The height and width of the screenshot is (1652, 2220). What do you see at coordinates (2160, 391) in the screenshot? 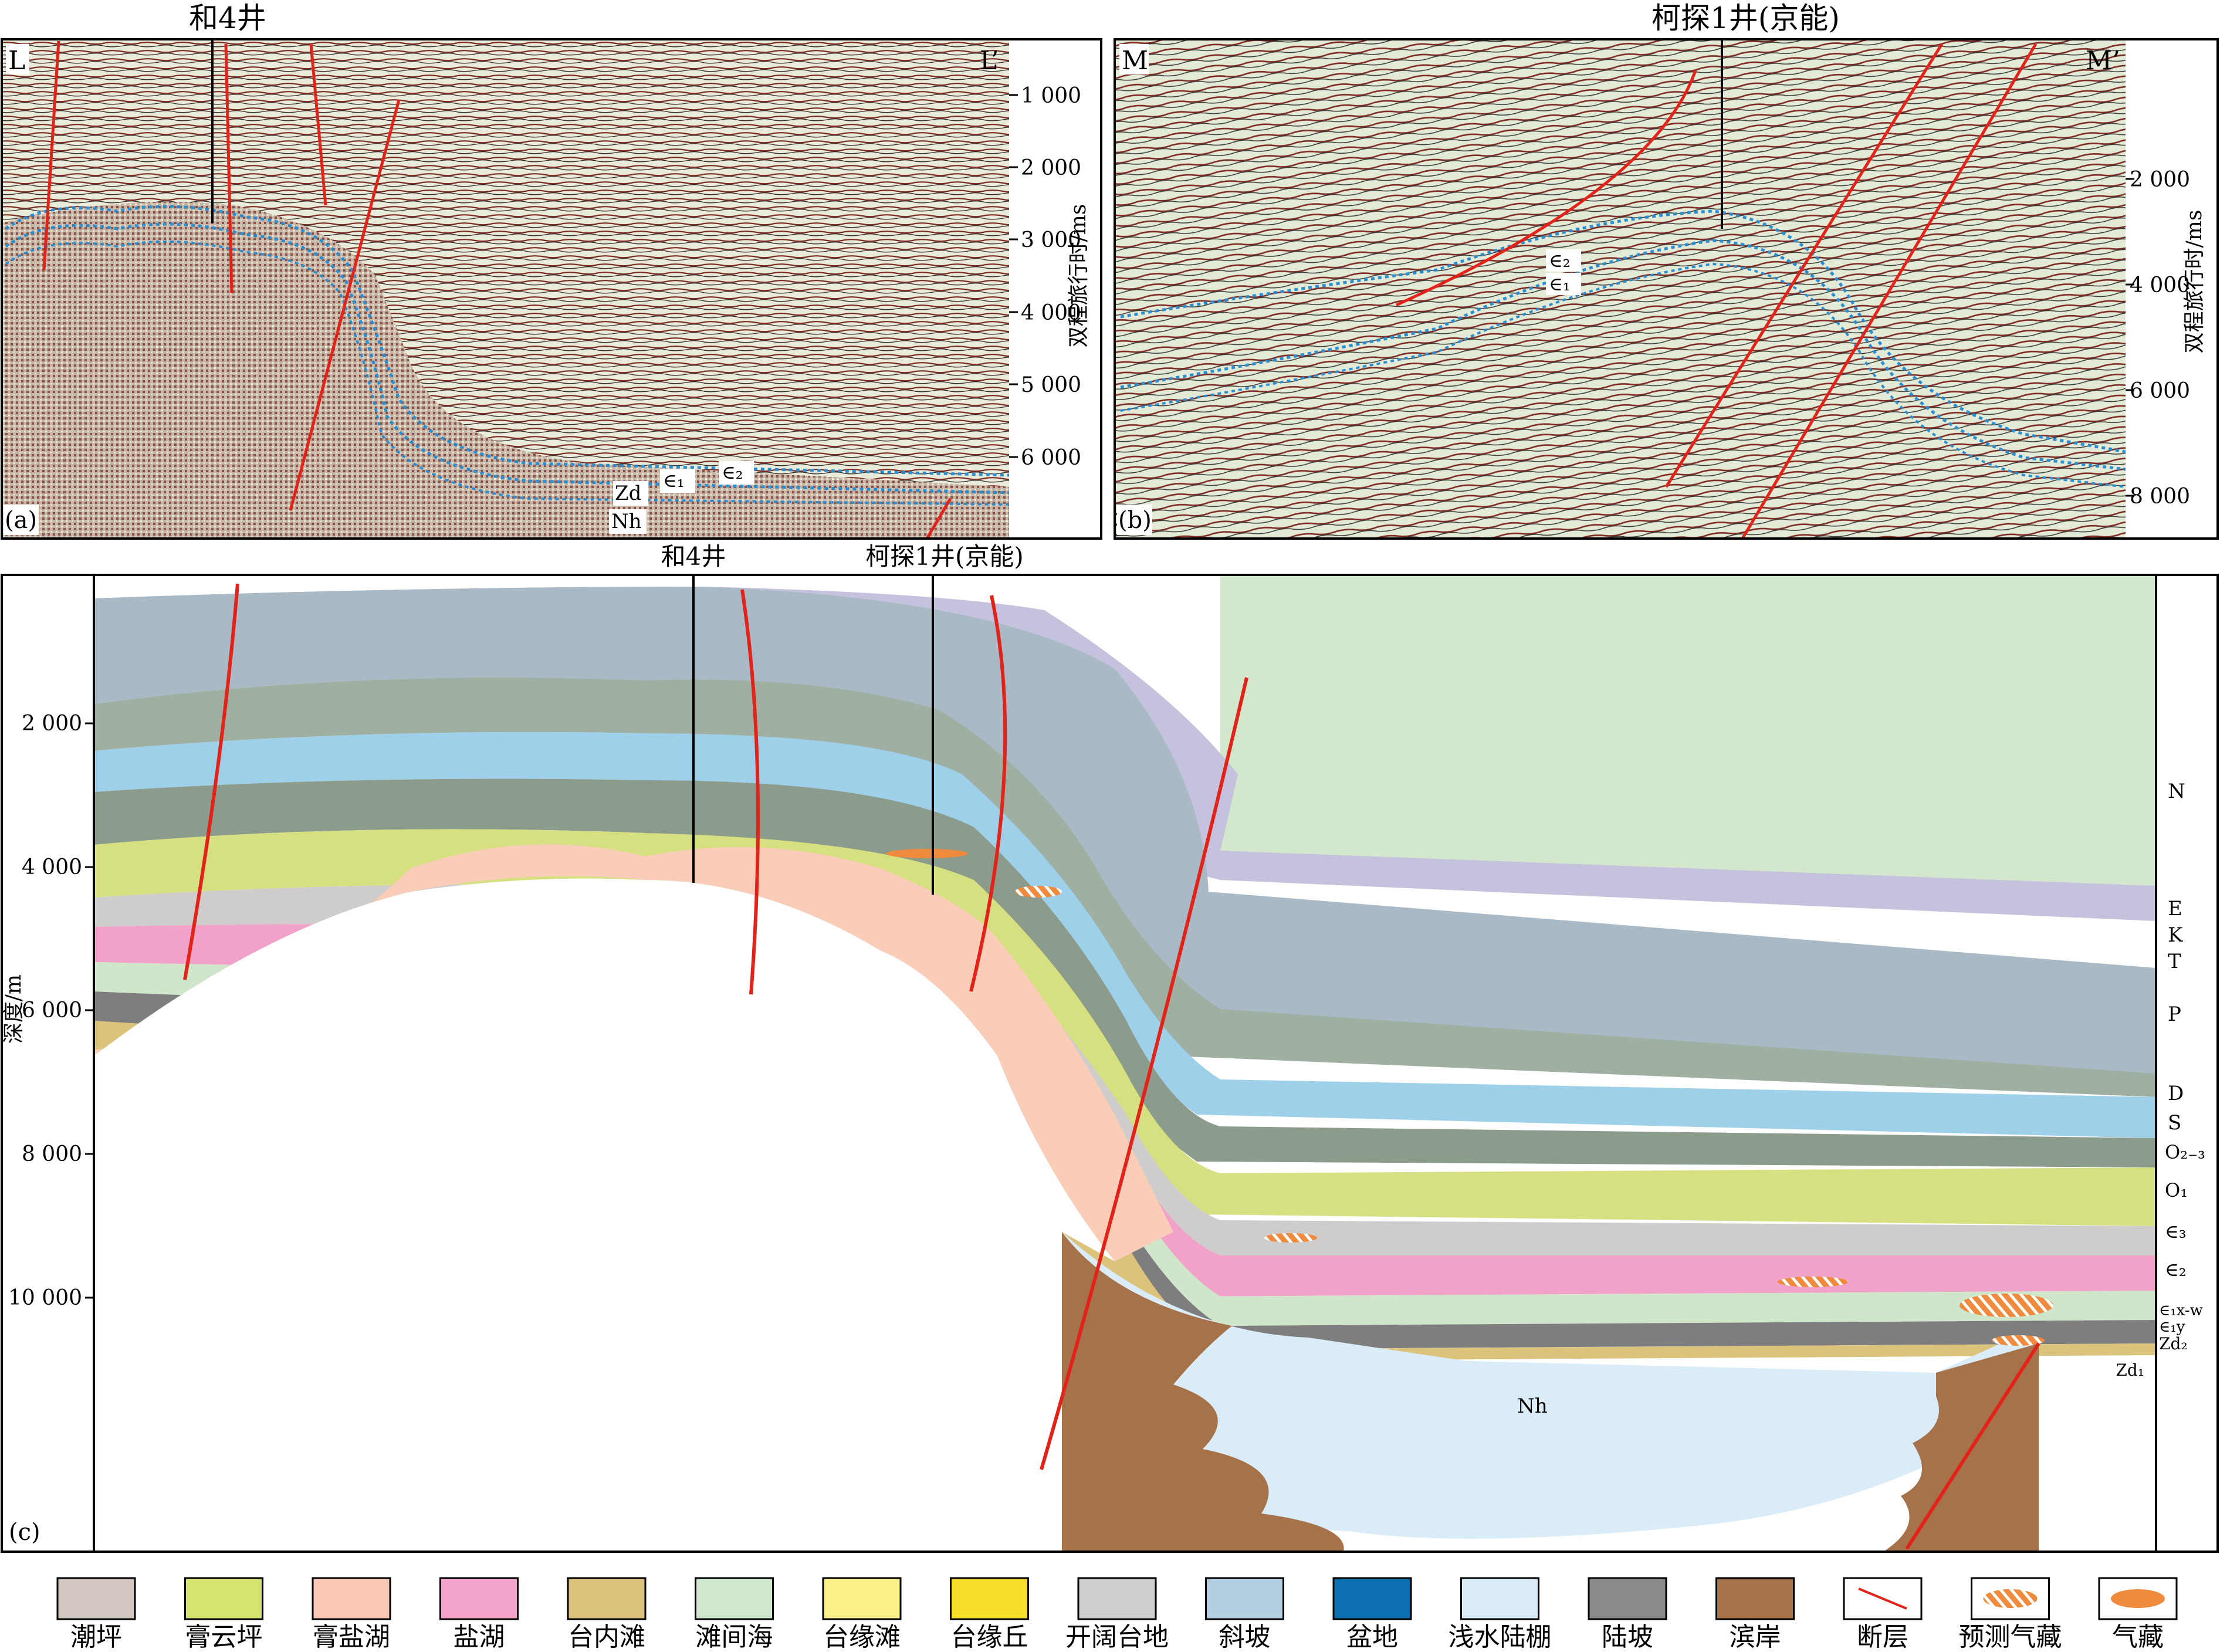
I see `tick-label-b-3: 6 000` at bounding box center [2160, 391].